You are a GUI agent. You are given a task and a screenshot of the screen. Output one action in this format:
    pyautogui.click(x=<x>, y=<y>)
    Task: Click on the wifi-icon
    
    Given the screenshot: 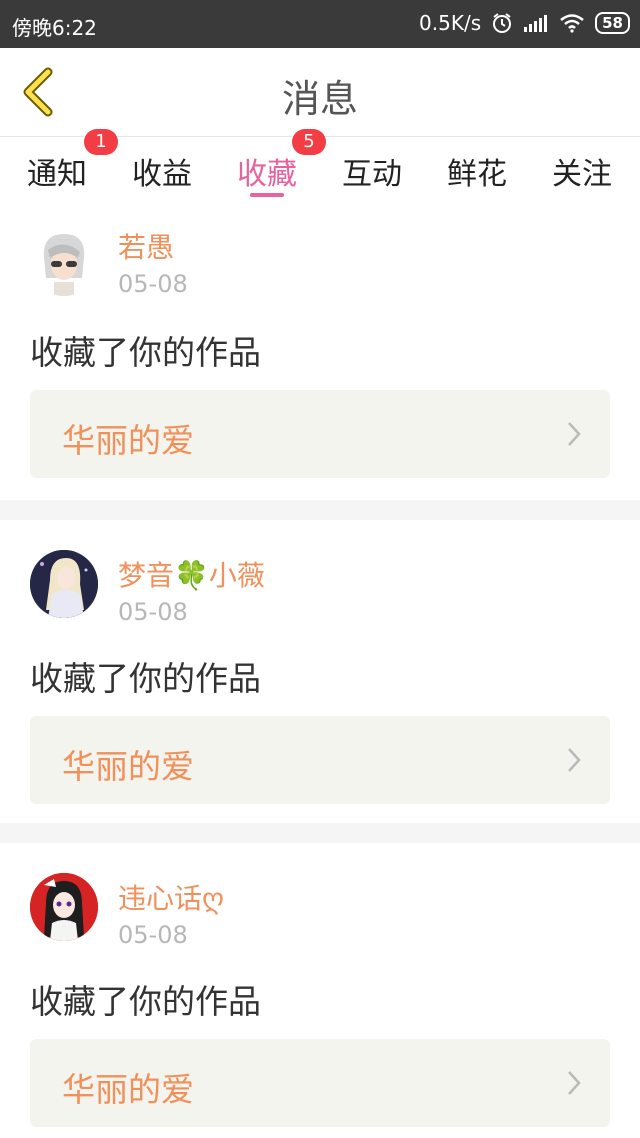 What is the action you would take?
    pyautogui.click(x=572, y=23)
    